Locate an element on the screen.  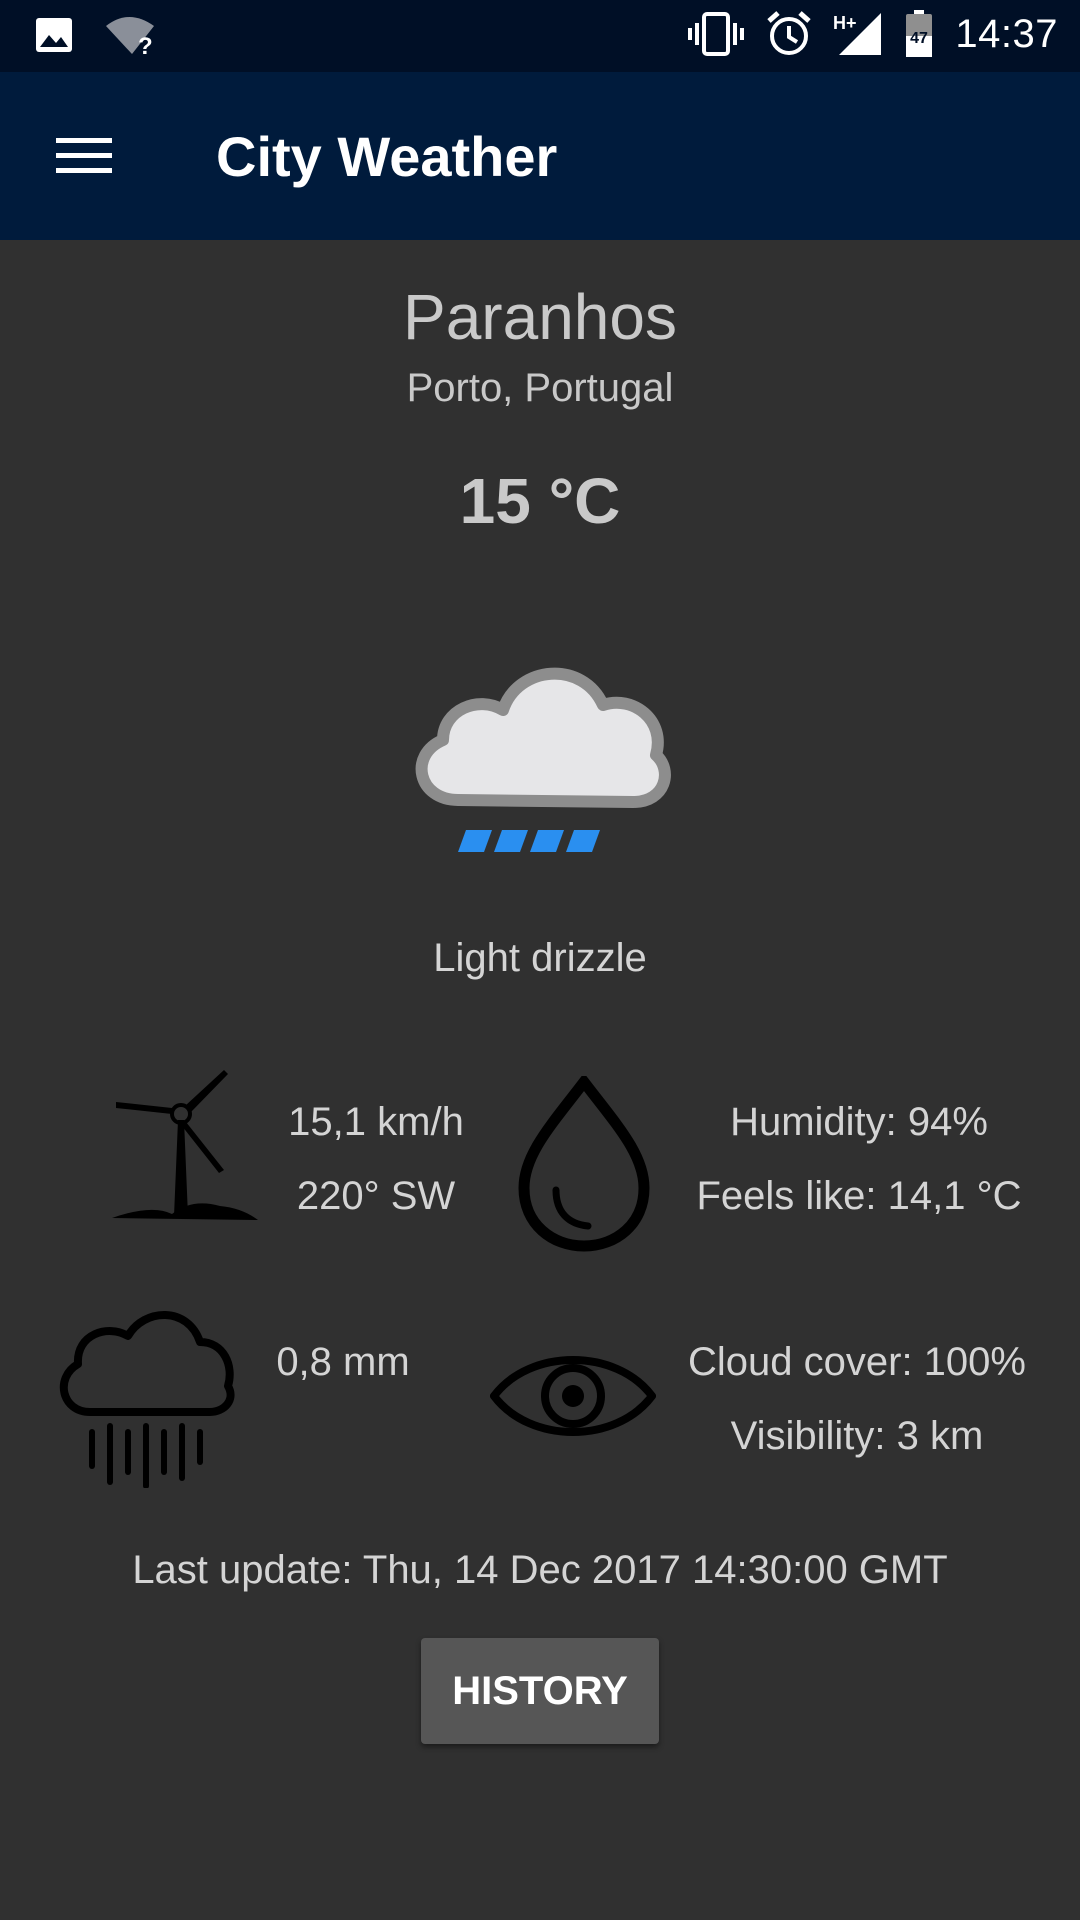
city-region: Porto, Portugal is located at coordinates (540, 388).